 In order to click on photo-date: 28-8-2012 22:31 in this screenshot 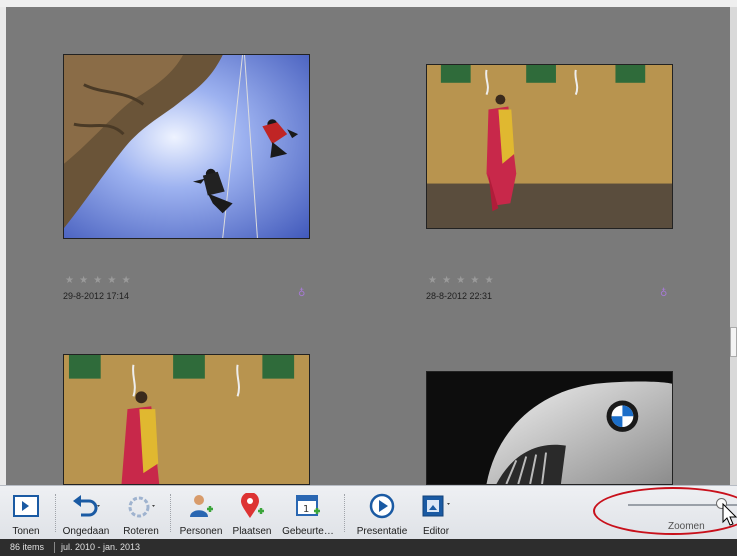, I will do `click(459, 296)`.